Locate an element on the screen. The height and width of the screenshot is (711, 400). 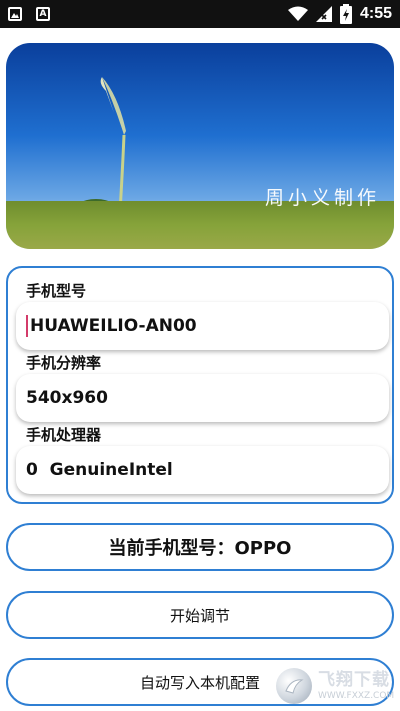
status-time: 4:55 is located at coordinates (375, 13).